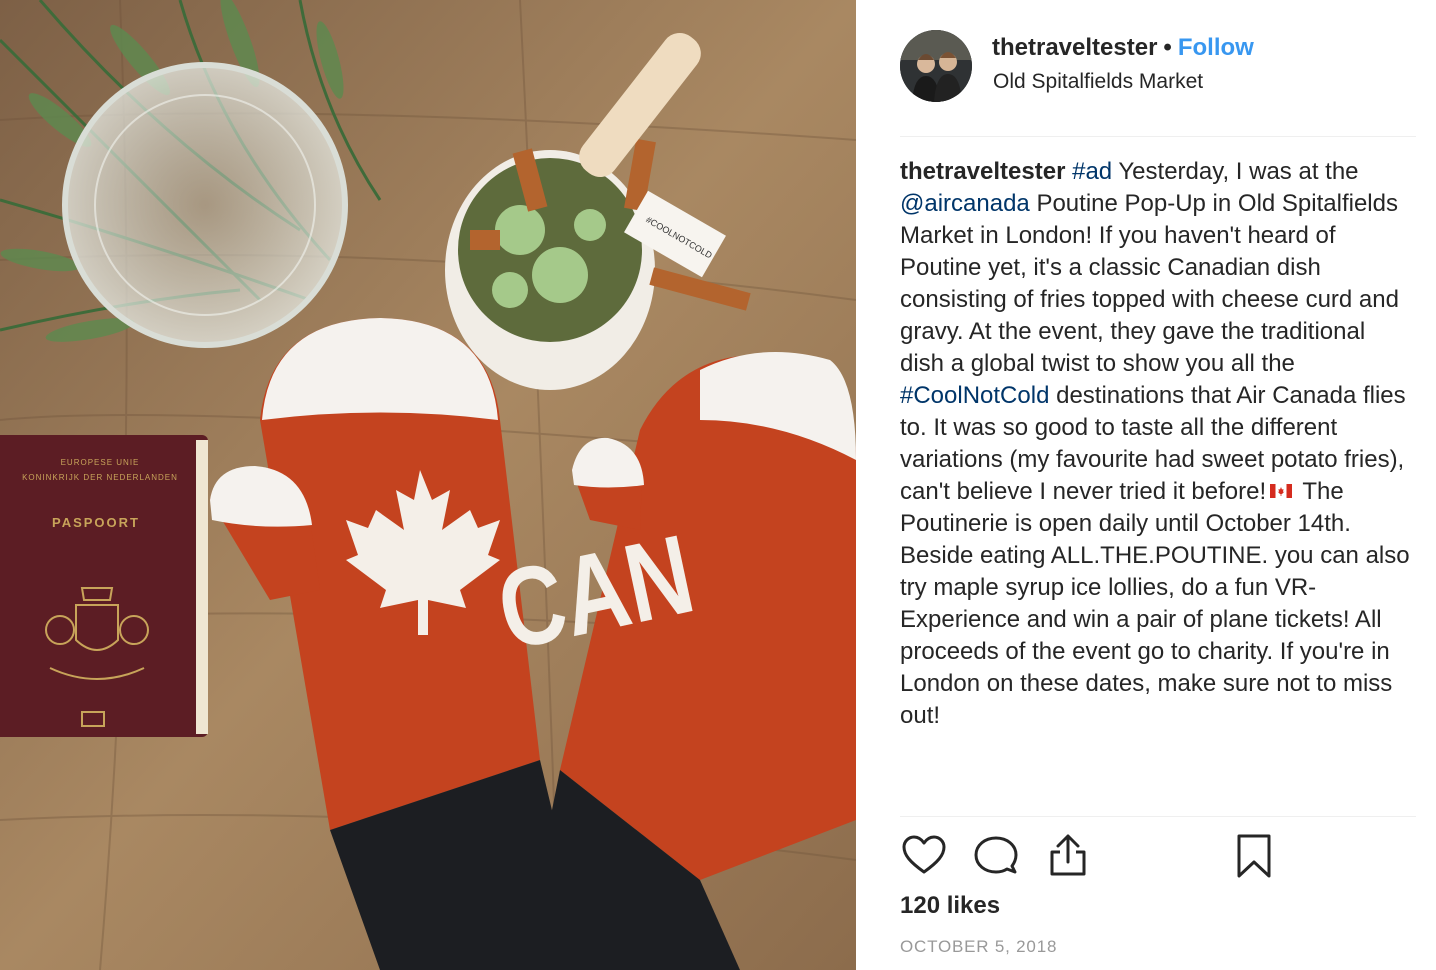 The image size is (1436, 970). Describe the element at coordinates (974, 395) in the screenshot. I see `hashtag-coolnotcold: #CoolNotCold` at that location.